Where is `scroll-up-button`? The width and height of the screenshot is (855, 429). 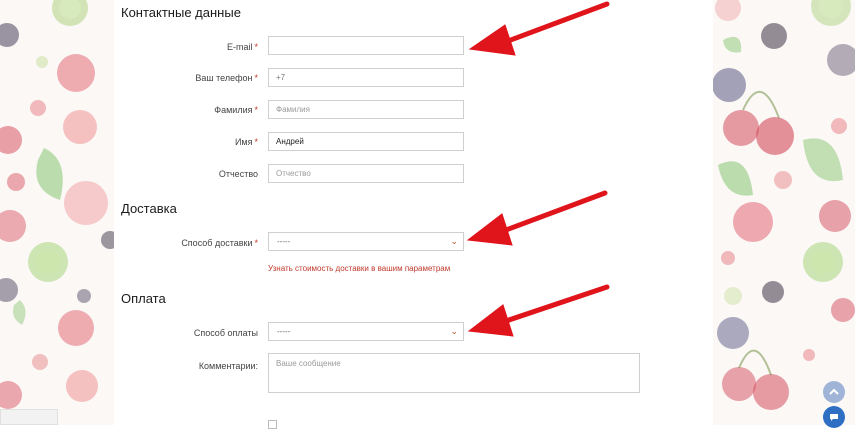
scroll-up-button is located at coordinates (834, 392).